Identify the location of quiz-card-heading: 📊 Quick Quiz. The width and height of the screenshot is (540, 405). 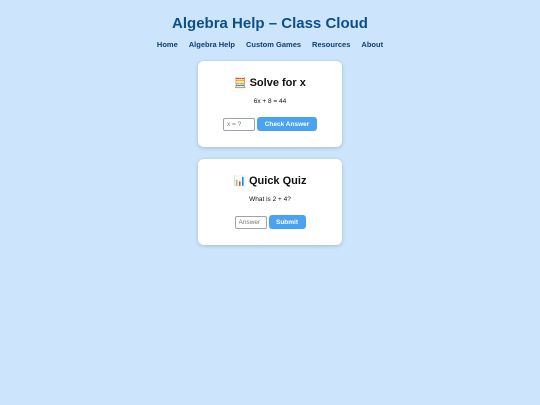
(270, 181).